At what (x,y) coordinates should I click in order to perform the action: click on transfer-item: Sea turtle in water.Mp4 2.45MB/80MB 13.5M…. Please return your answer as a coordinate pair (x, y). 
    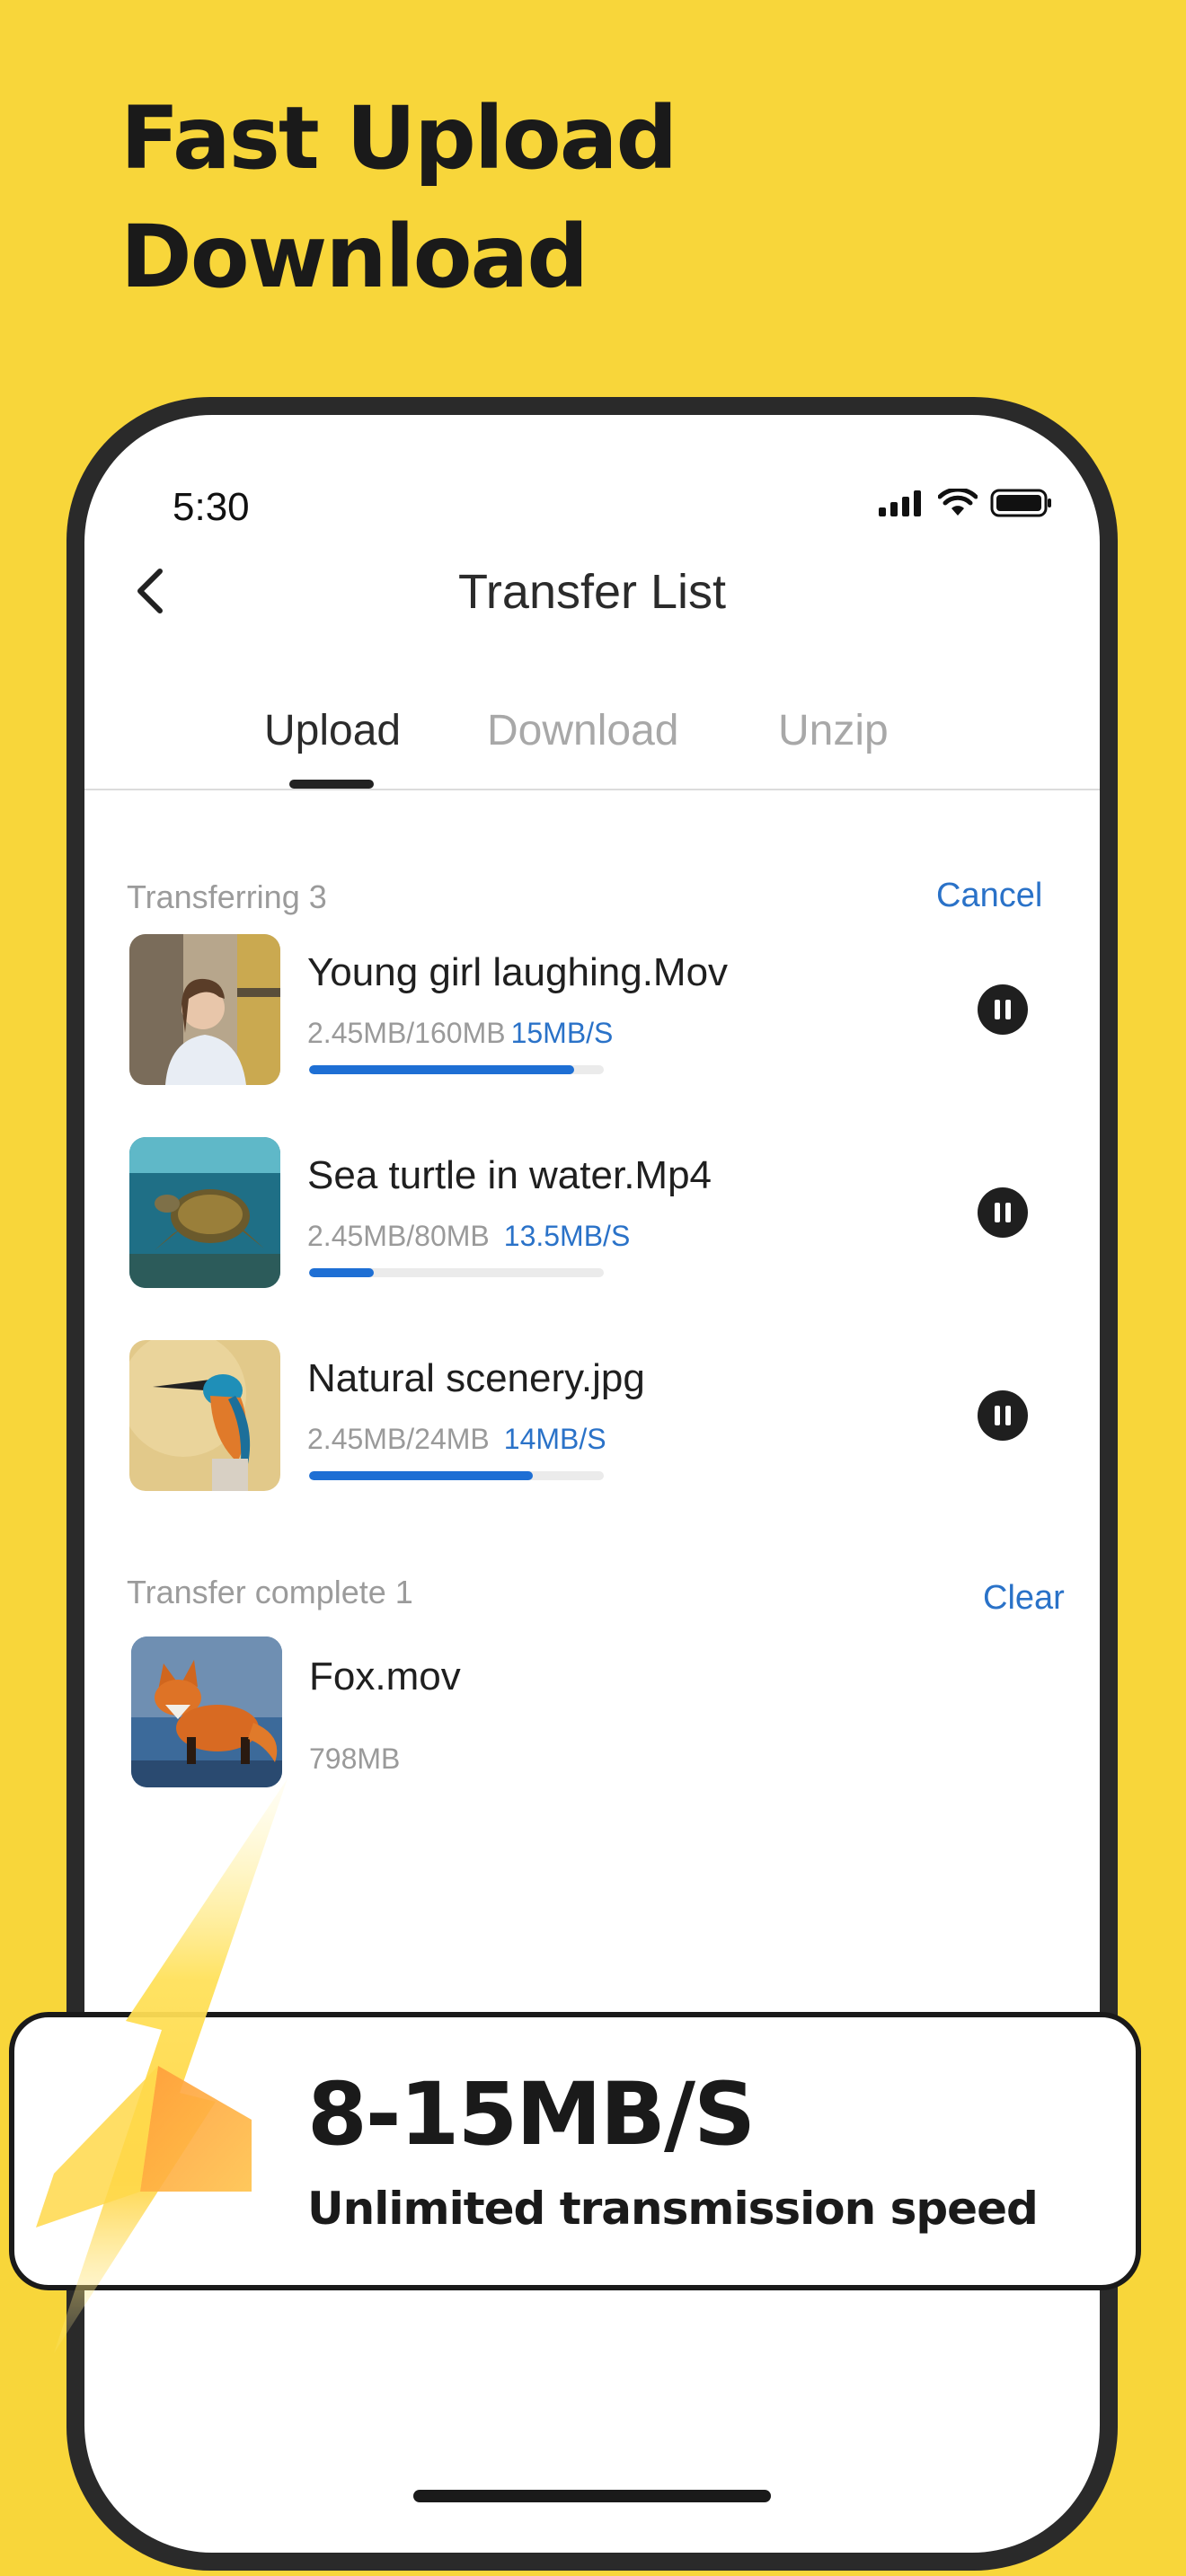
    Looking at the image, I should click on (610, 1213).